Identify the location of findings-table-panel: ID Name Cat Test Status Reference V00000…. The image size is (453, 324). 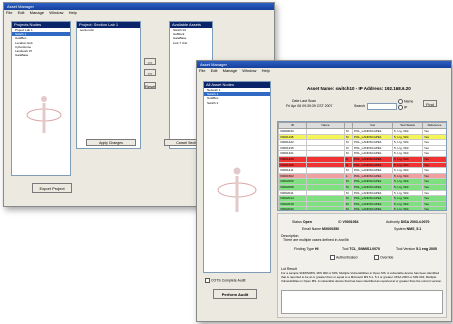
(362, 166).